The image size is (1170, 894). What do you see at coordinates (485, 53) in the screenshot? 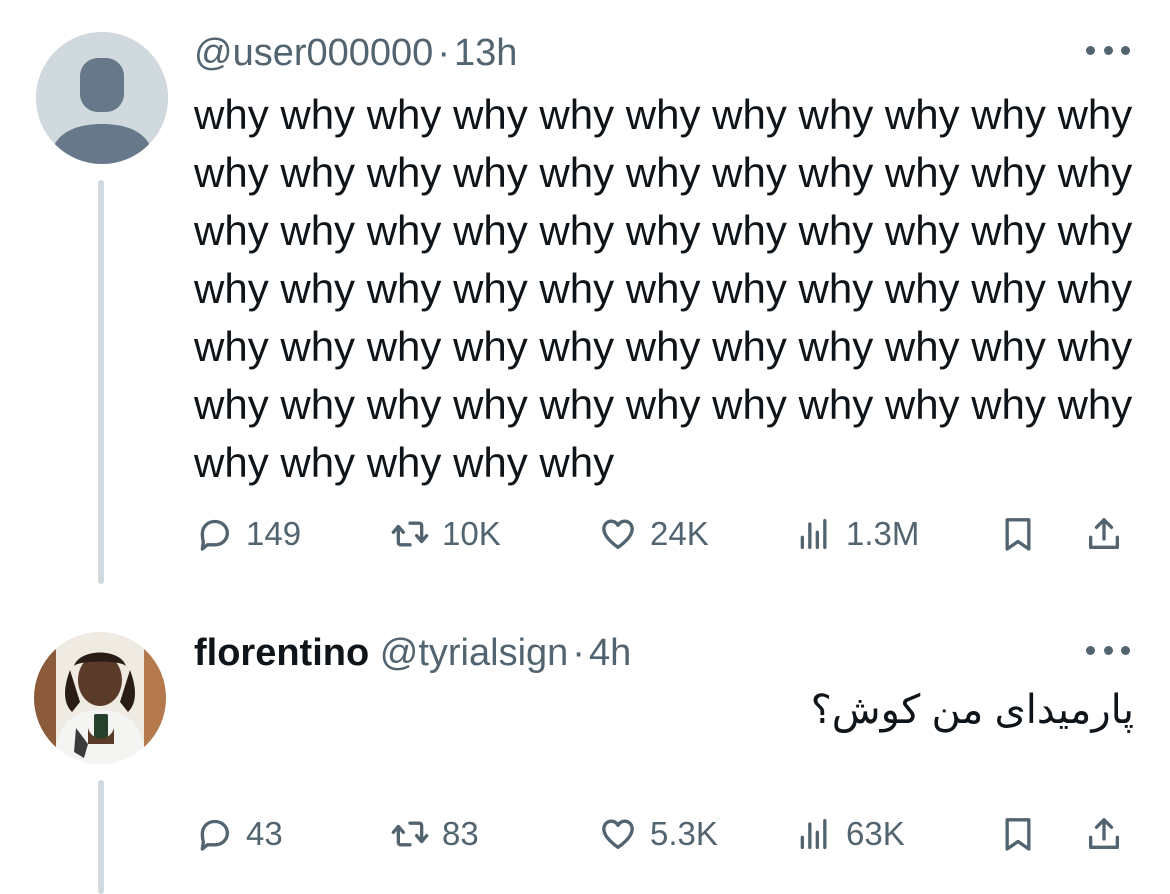
I see `timestamp: 13h` at bounding box center [485, 53].